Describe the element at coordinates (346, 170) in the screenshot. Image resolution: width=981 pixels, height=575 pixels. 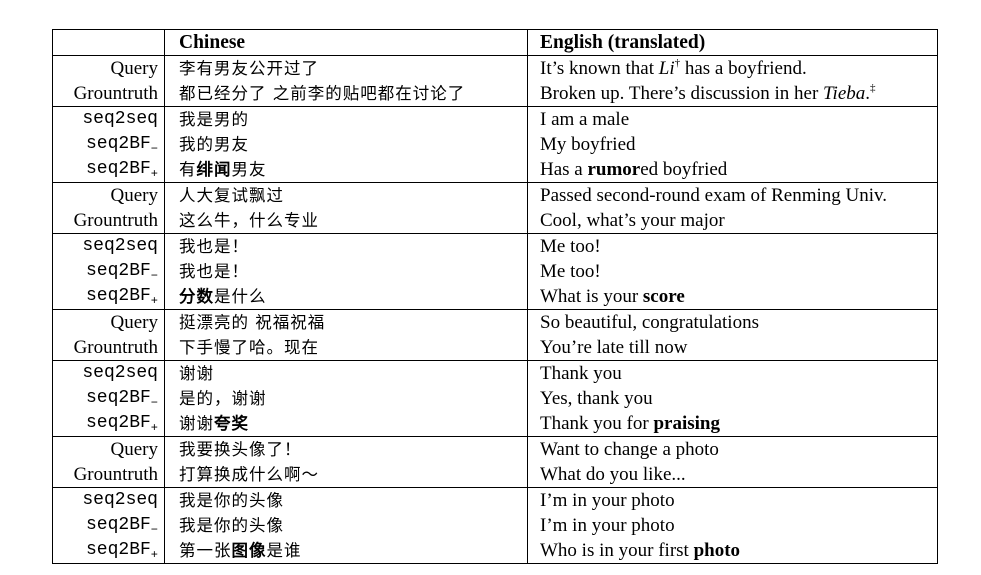
I see `chinese-text: 有绯闻男友` at that location.